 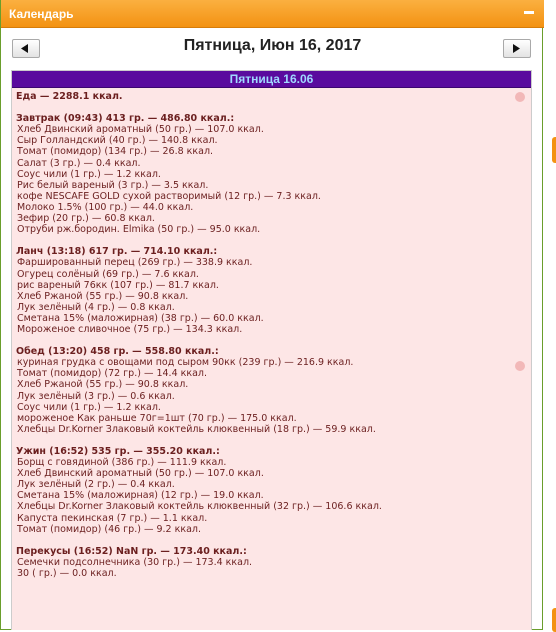 What do you see at coordinates (117, 141) in the screenshot?
I see `food-item: Сыр Голландский (40 гр.) — 140.8 ккал.` at bounding box center [117, 141].